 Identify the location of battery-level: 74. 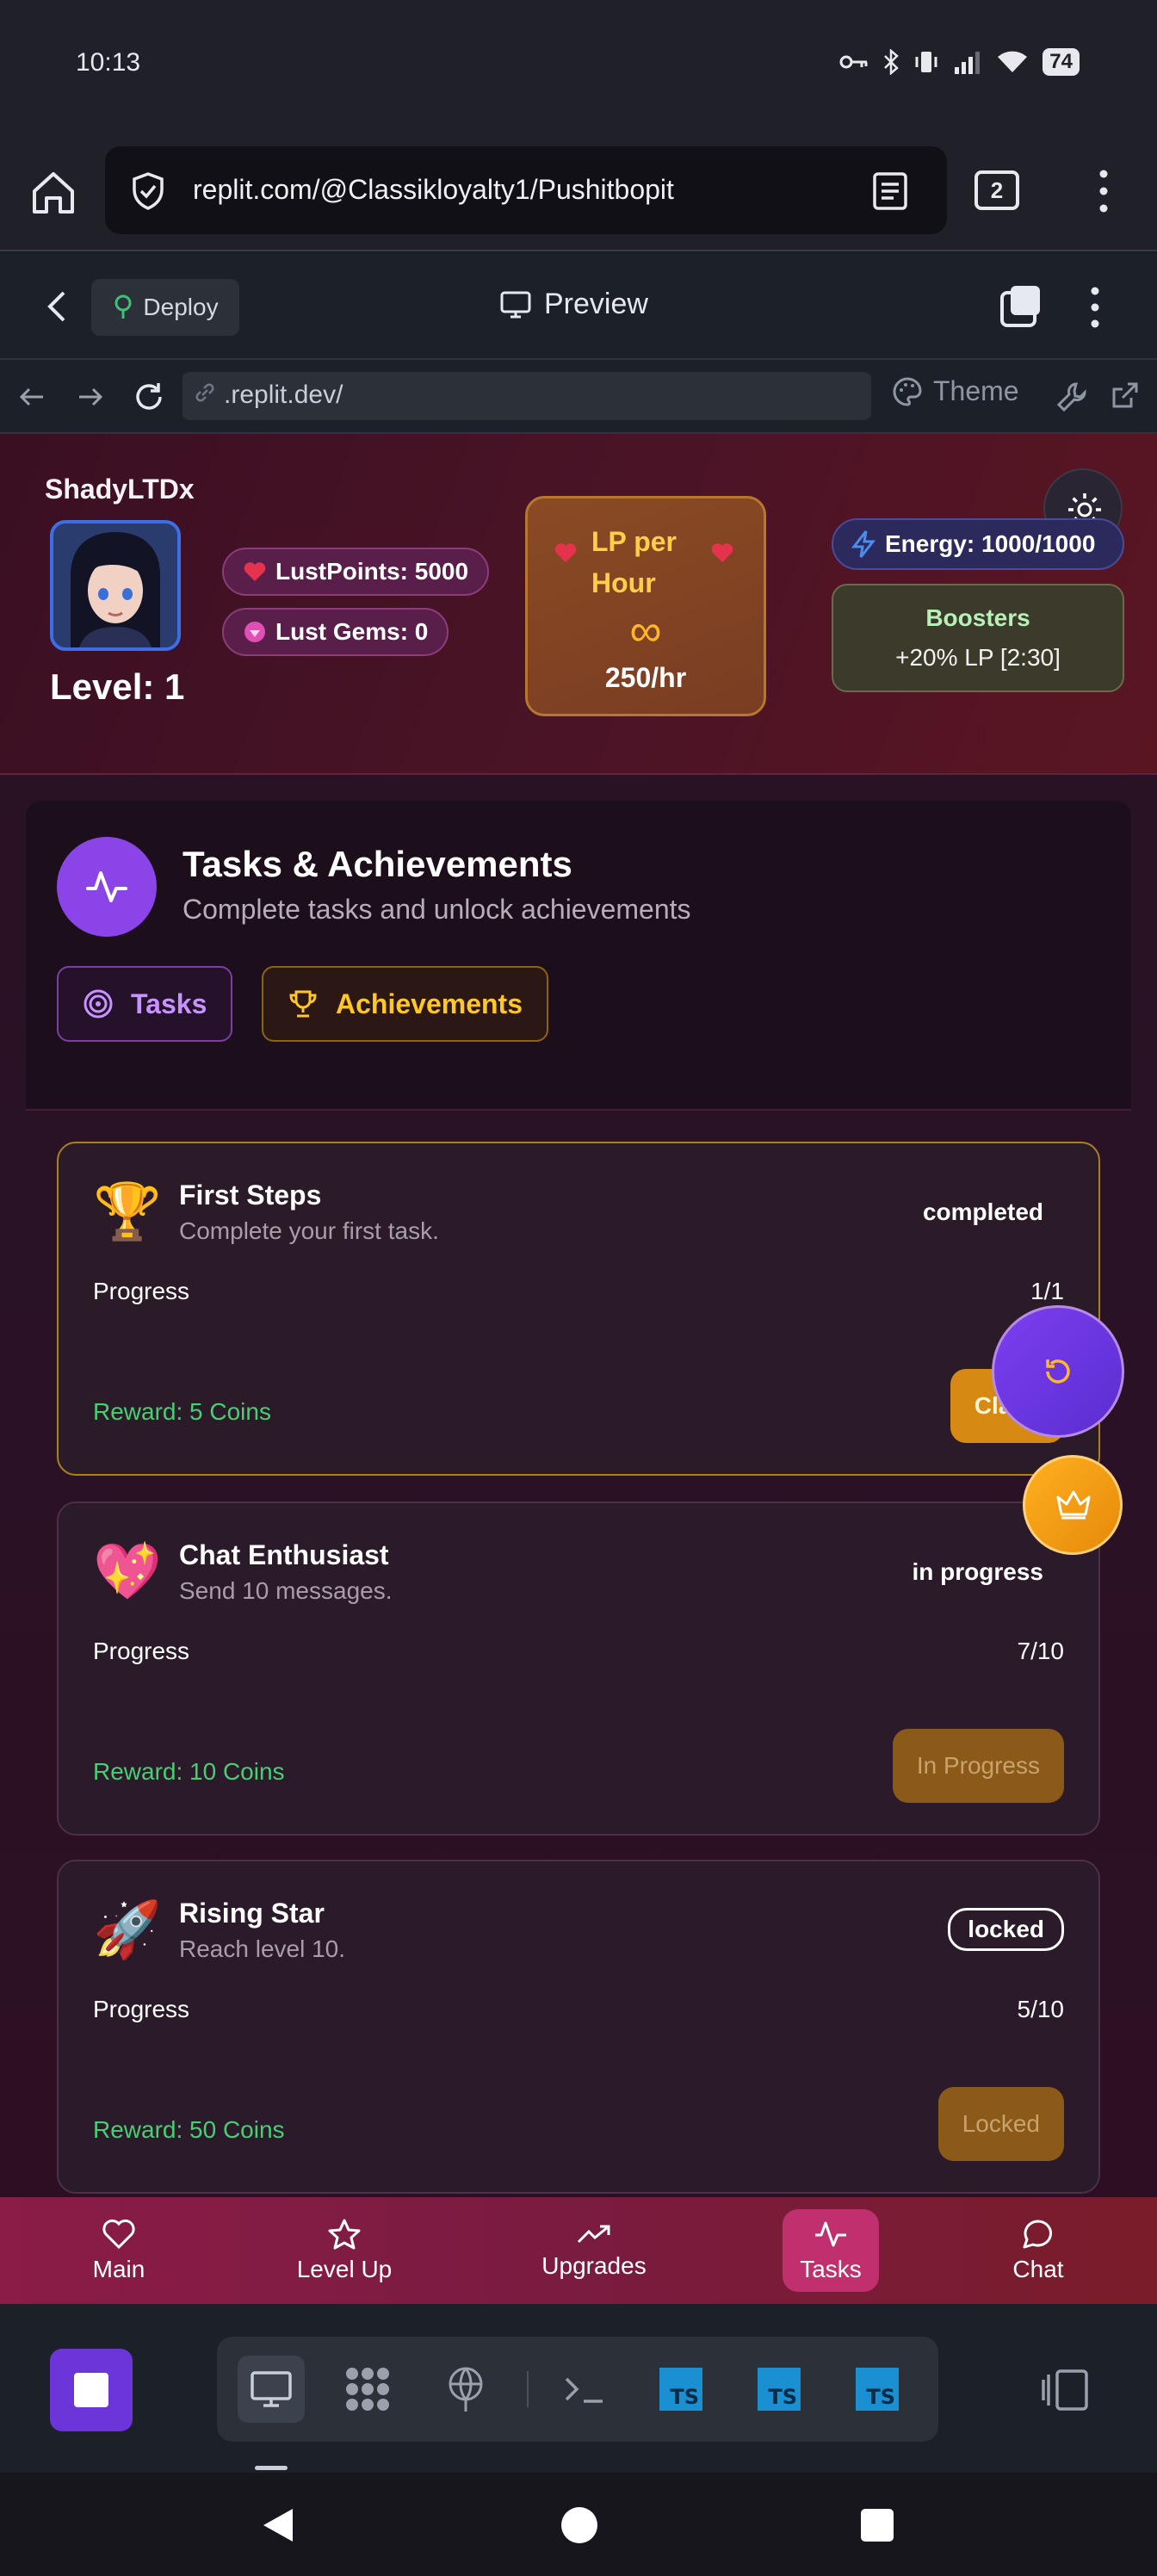
(1061, 62).